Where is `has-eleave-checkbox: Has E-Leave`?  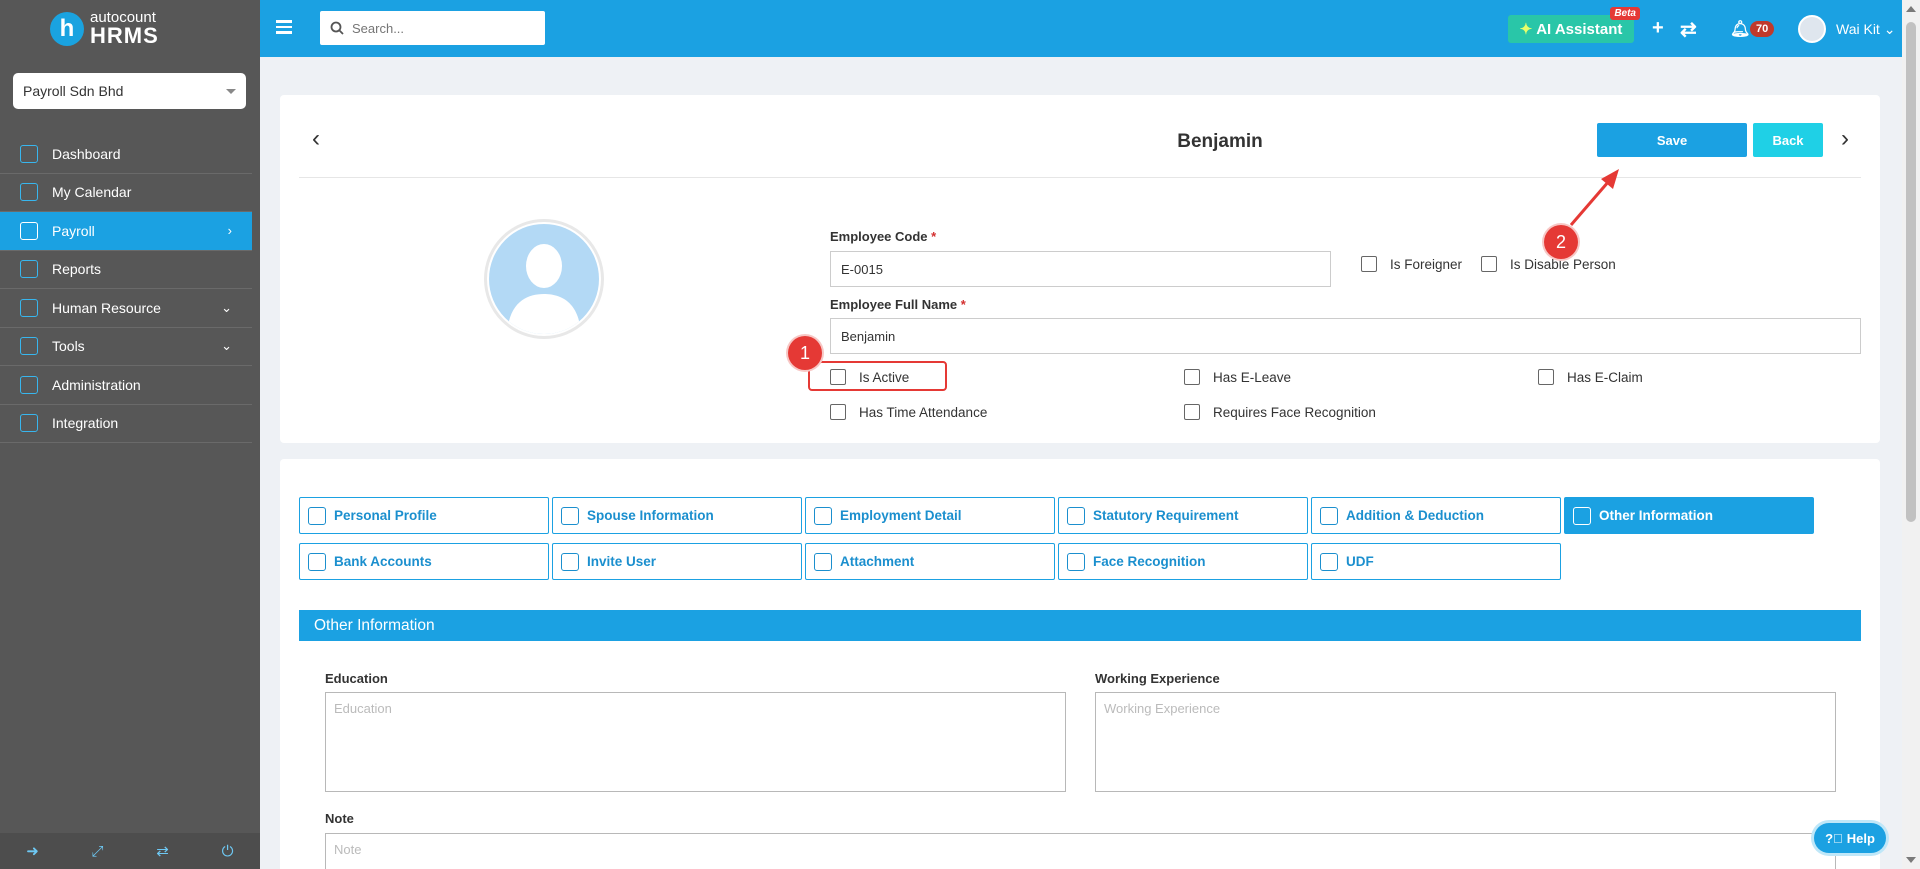
has-eleave-checkbox: Has E-Leave is located at coordinates (1237, 377).